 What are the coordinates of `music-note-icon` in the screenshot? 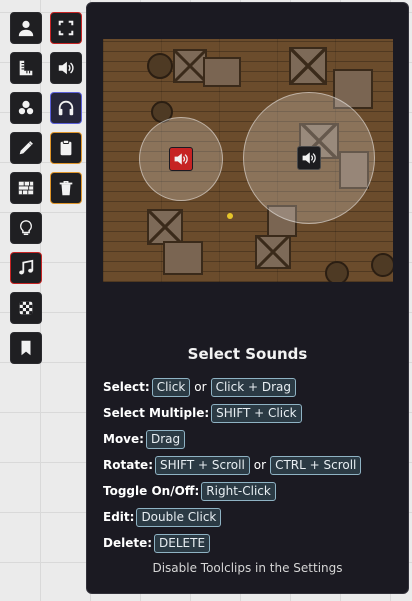 It's located at (26, 267).